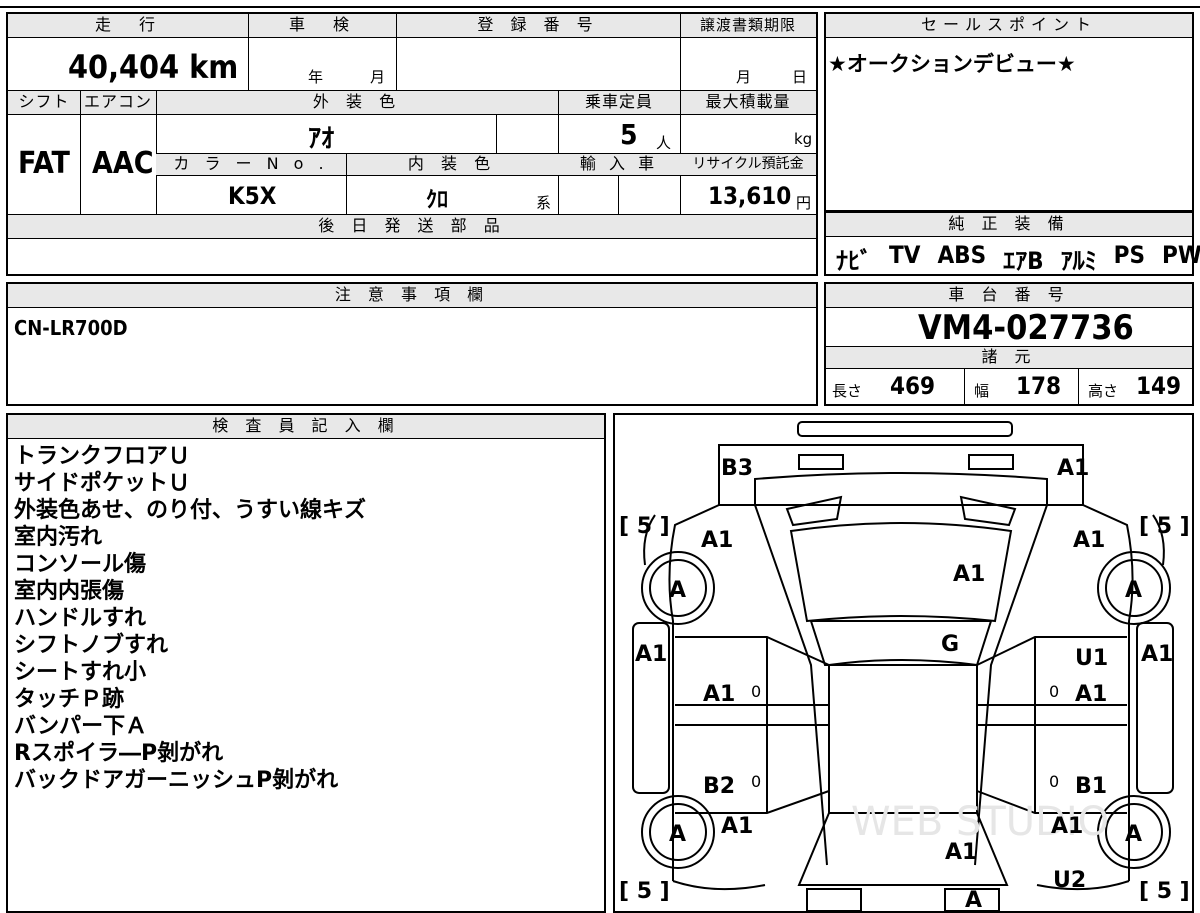  I want to click on header-recycle: リサイクル預託金, so click(748, 165).